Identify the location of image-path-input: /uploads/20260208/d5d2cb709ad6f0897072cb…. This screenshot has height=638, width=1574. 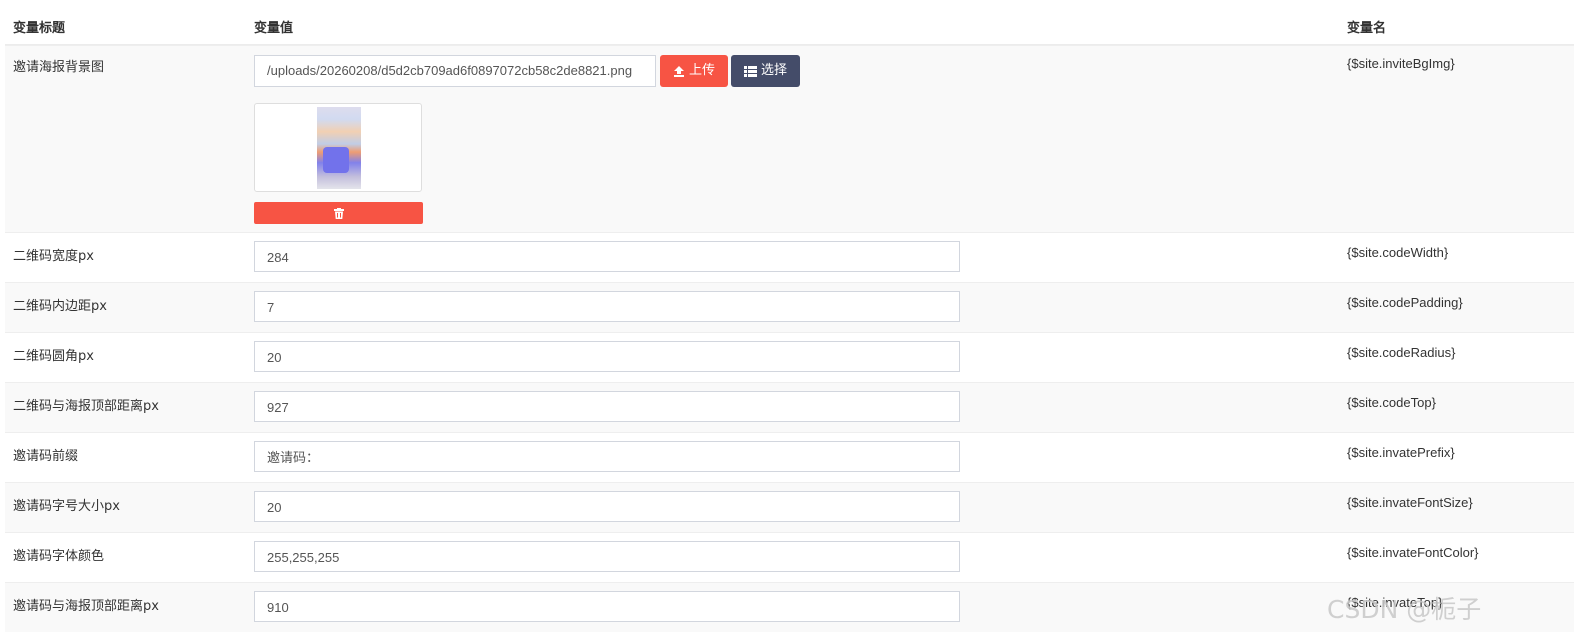
(455, 71).